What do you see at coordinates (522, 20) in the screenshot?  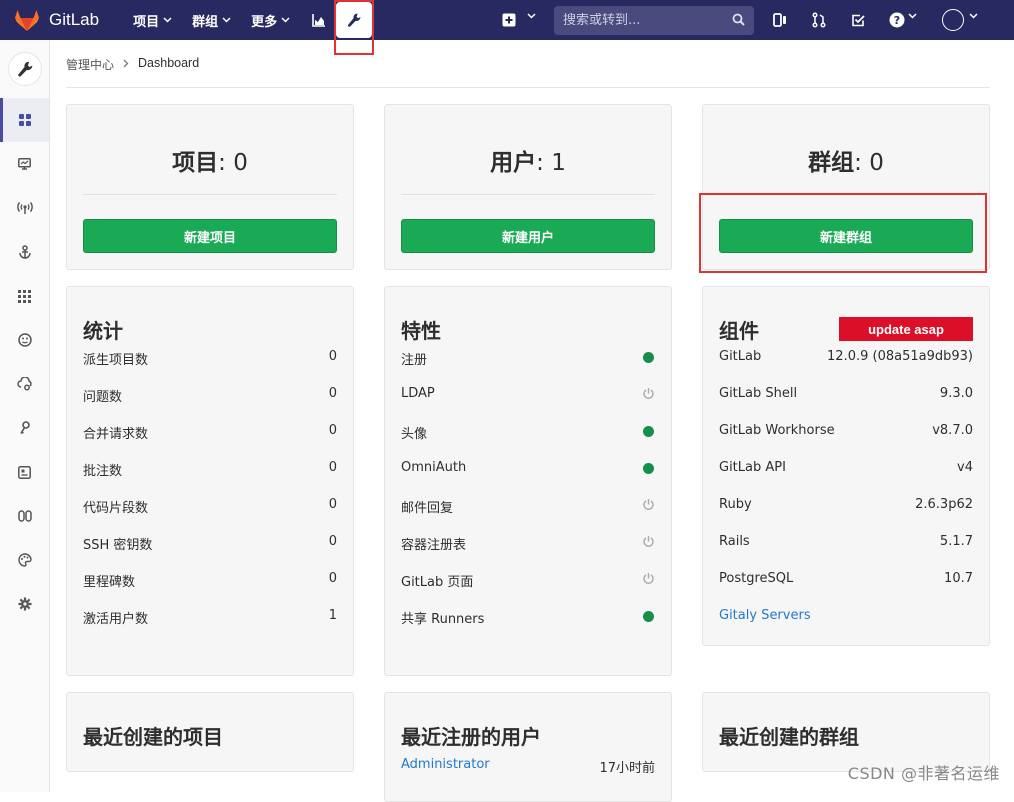 I see `new-dropdown-button` at bounding box center [522, 20].